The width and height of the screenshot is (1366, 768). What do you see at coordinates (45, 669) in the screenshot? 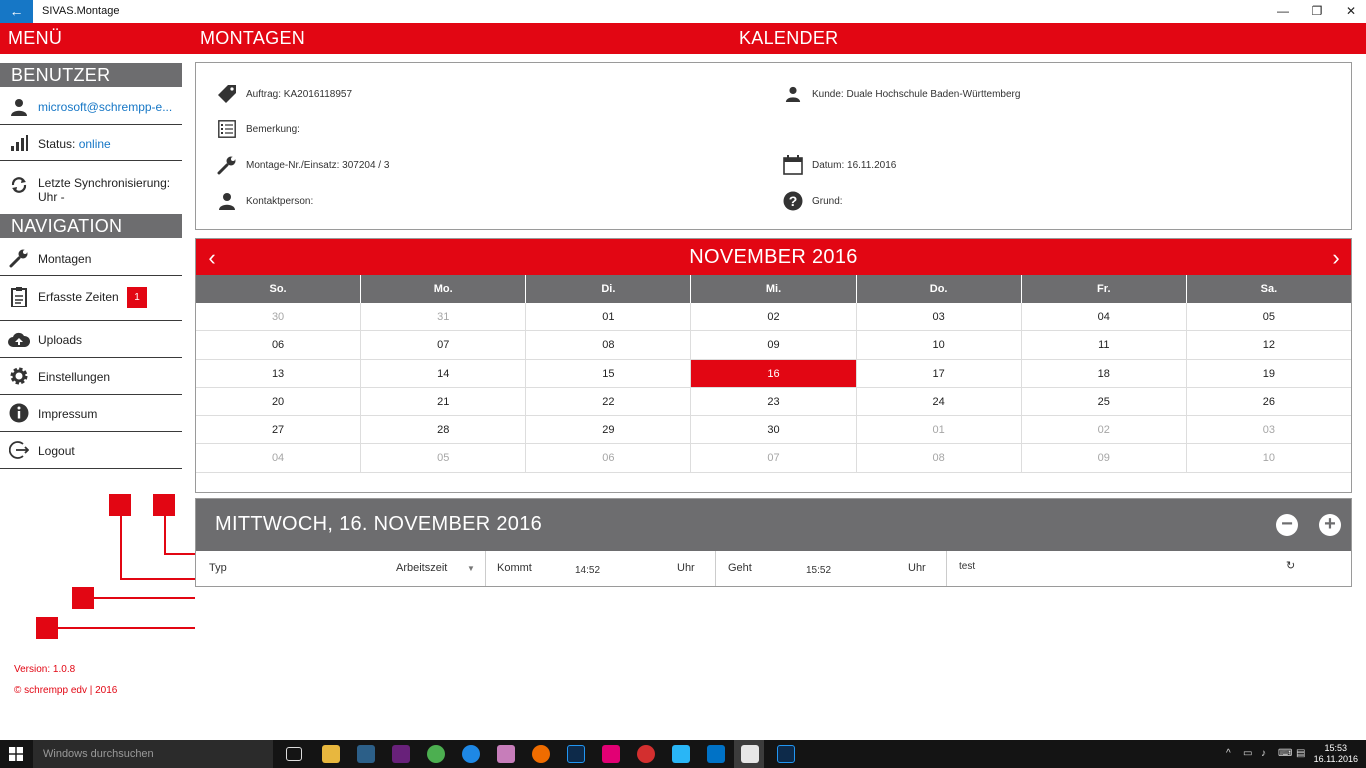
I see `version-text: Version: 1.0.8` at bounding box center [45, 669].